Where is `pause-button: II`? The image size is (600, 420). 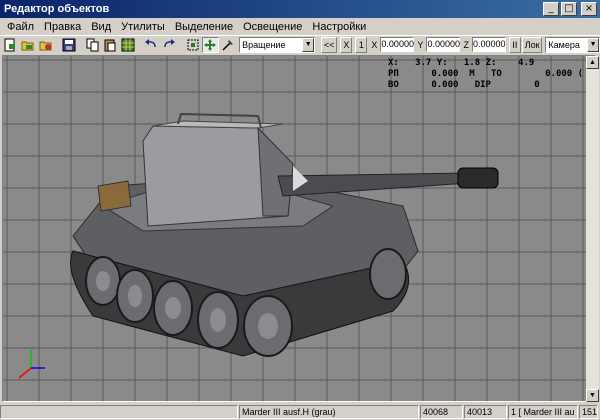 pause-button: II is located at coordinates (514, 44).